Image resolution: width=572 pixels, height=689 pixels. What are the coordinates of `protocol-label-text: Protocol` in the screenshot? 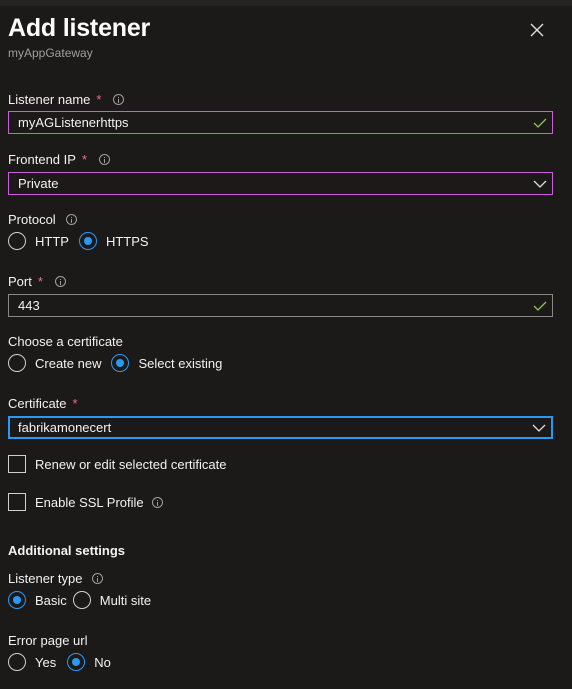 It's located at (32, 219).